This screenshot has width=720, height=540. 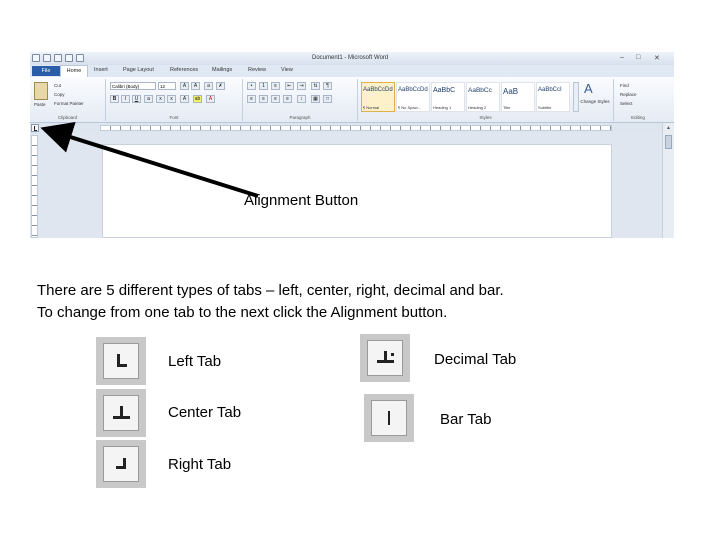 I want to click on decimal-tab-icon, so click(x=385, y=358).